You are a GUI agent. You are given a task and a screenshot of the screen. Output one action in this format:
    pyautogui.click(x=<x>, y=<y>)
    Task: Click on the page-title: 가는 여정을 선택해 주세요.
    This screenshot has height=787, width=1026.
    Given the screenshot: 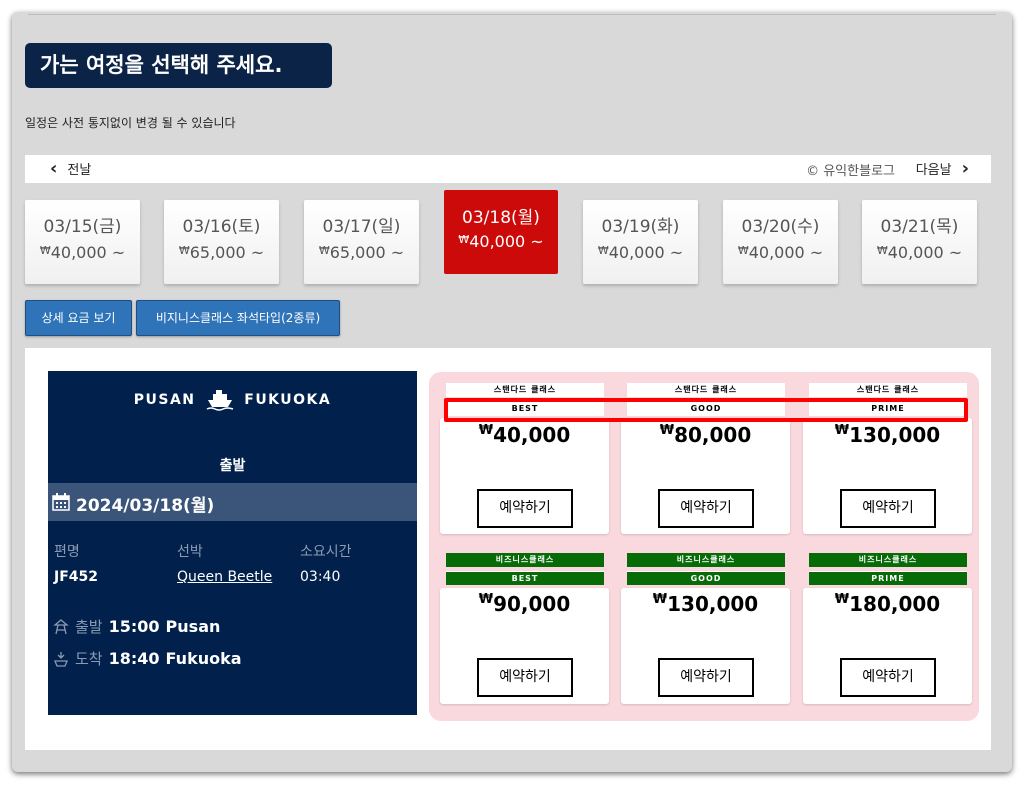 What is the action you would take?
    pyautogui.click(x=178, y=65)
    